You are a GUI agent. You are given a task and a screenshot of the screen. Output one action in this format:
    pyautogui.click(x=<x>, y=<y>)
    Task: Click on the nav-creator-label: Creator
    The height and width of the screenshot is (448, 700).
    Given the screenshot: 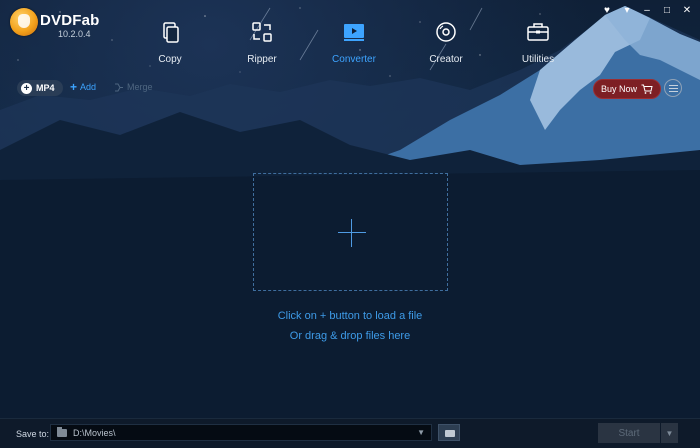 What is the action you would take?
    pyautogui.click(x=446, y=59)
    